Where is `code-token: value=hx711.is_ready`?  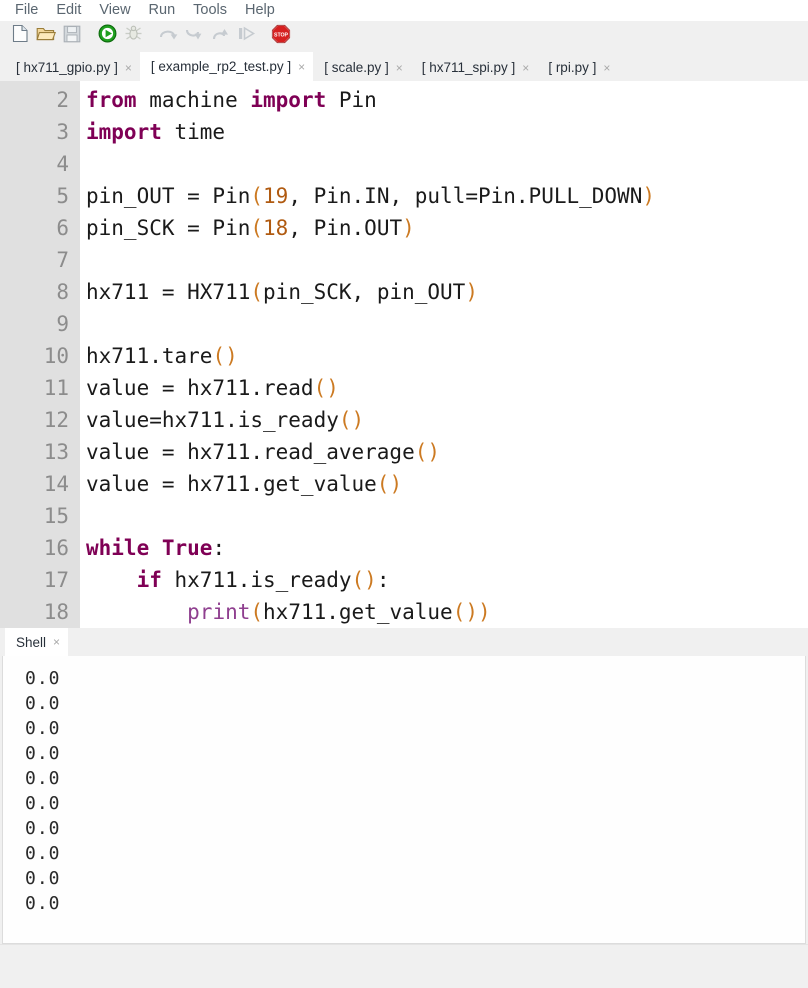 code-token: value=hx711.is_ready is located at coordinates (212, 420).